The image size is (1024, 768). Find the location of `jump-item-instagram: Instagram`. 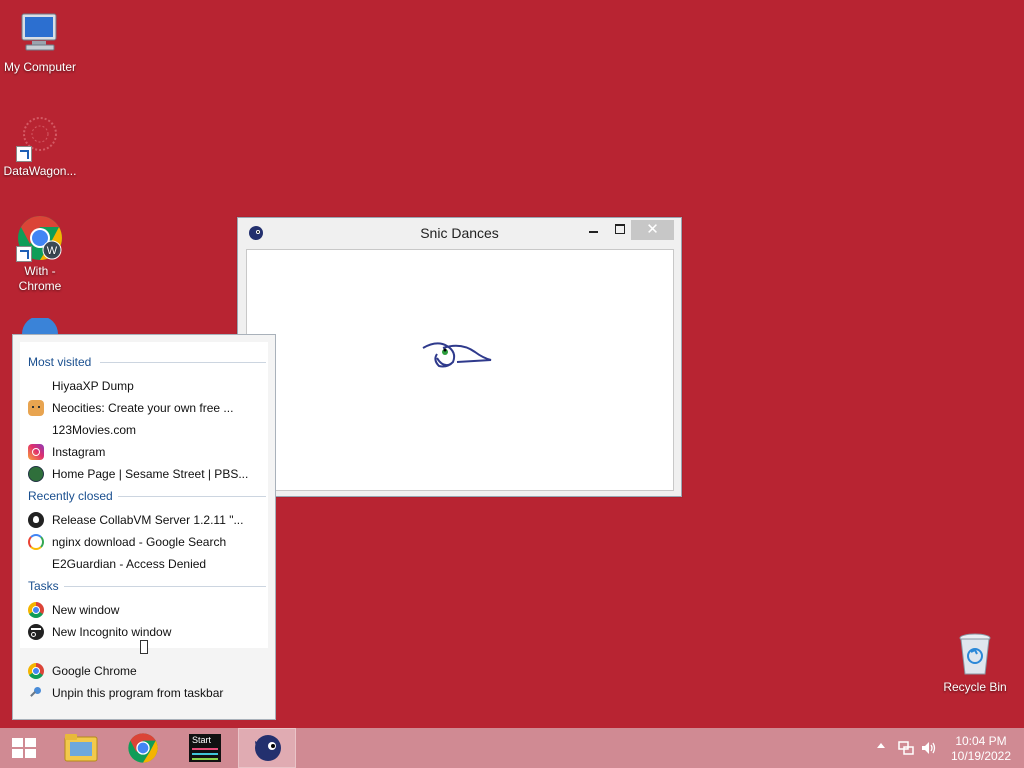

jump-item-instagram: Instagram is located at coordinates (146, 452).